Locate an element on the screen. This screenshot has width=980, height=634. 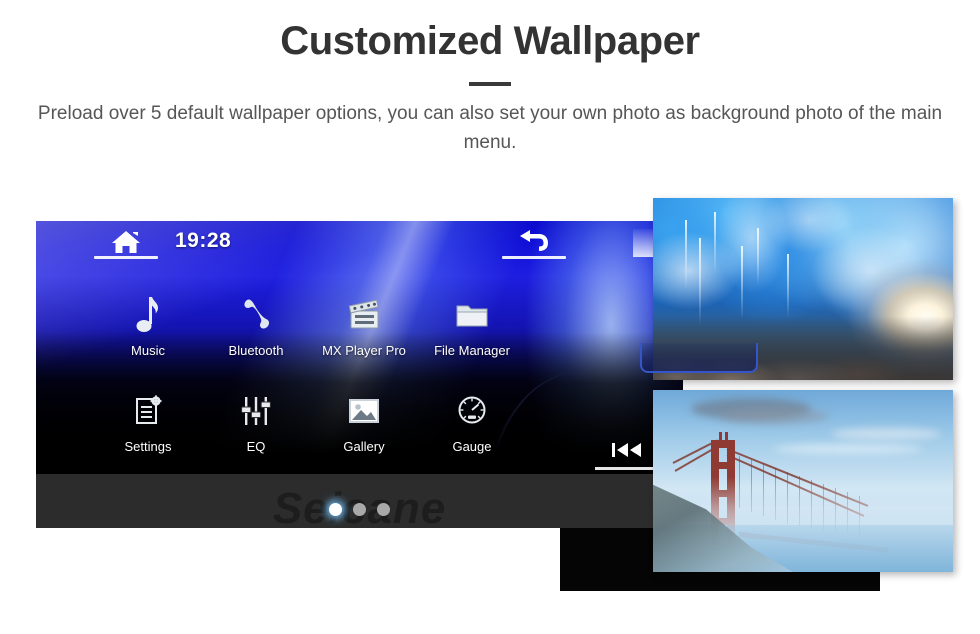
app-file-manager: File Manager is located at coordinates (472, 326).